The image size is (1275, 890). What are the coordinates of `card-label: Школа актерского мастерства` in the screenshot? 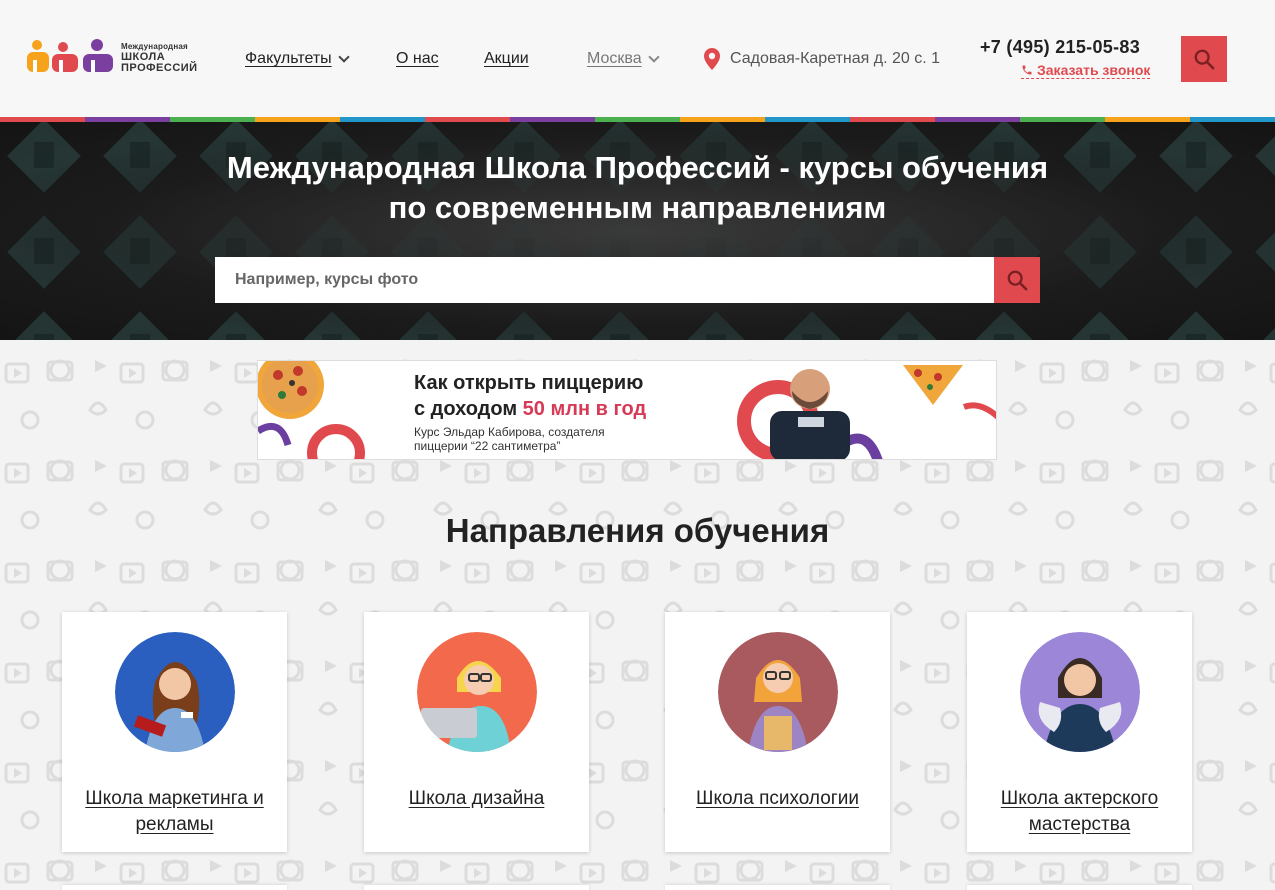 It's located at (1079, 811).